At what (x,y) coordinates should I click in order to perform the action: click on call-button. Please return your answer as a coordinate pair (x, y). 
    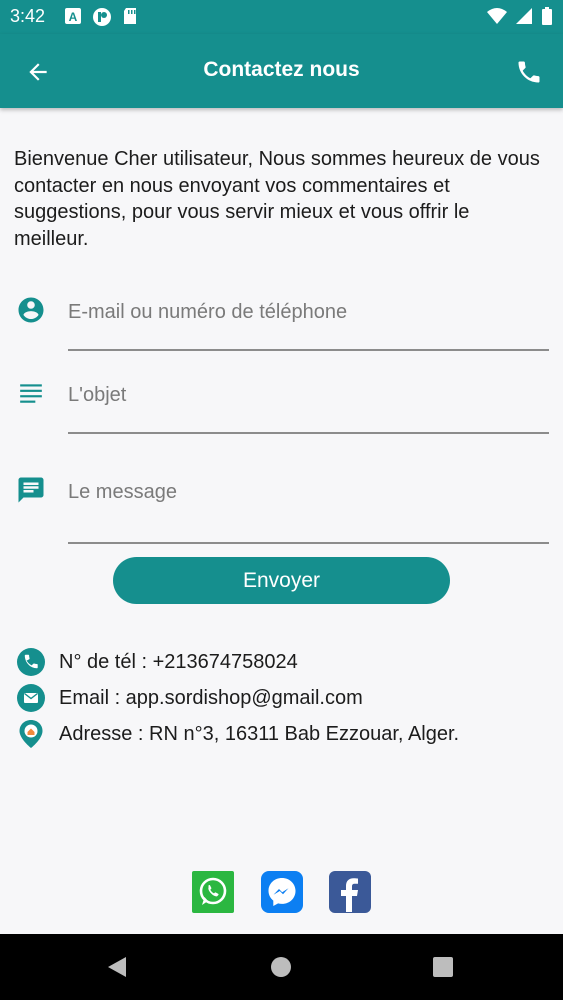
    Looking at the image, I should click on (529, 72).